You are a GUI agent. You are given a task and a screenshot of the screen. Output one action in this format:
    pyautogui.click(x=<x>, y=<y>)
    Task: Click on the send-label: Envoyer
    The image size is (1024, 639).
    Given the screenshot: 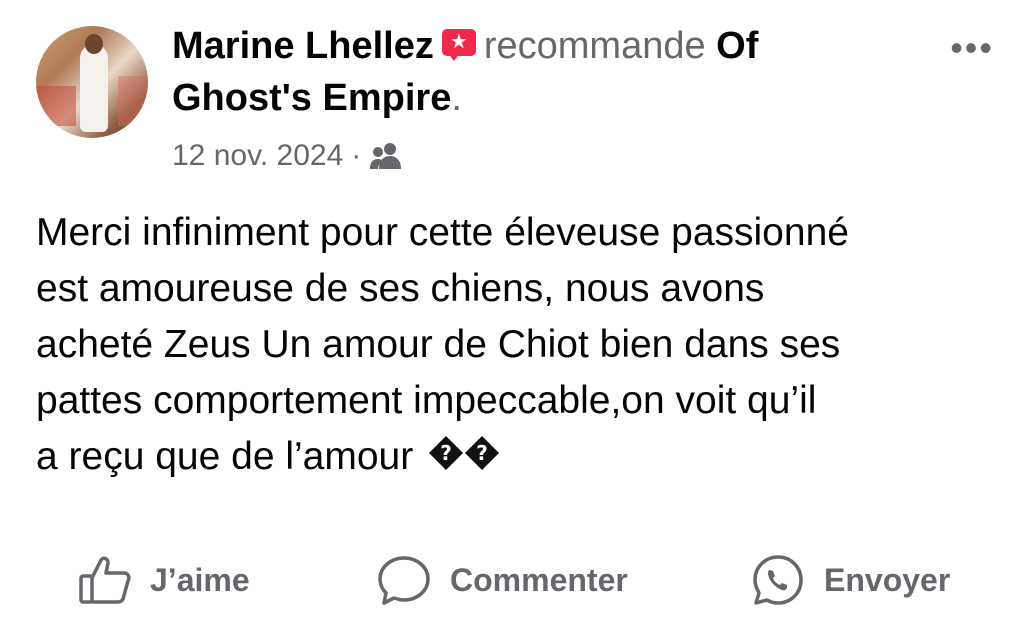 What is the action you would take?
    pyautogui.click(x=887, y=579)
    